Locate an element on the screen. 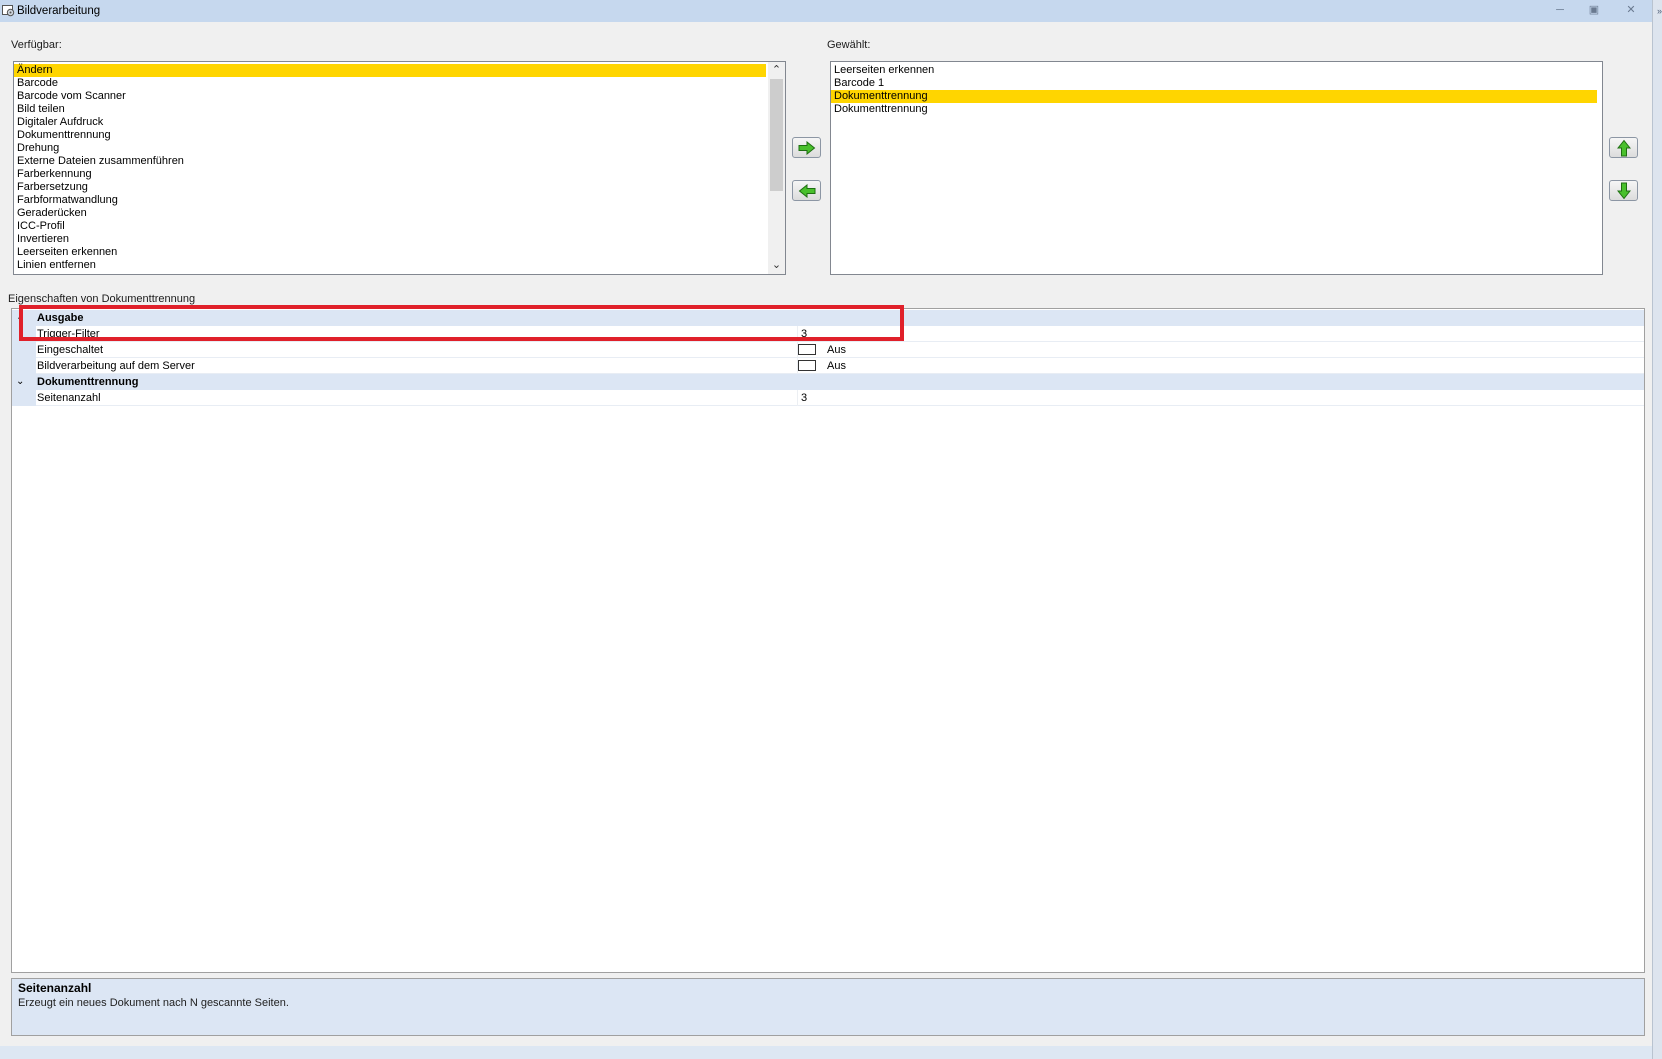  property-name: Eingeschaltet is located at coordinates (70, 350).